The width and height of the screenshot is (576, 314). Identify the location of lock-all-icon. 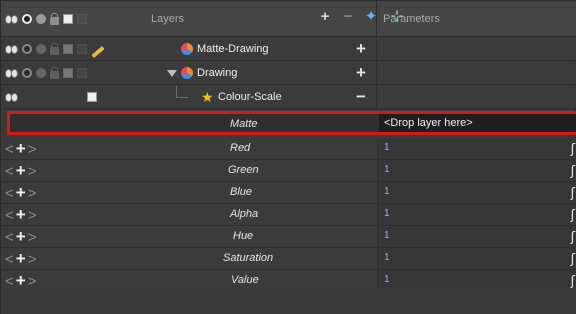
(54, 19).